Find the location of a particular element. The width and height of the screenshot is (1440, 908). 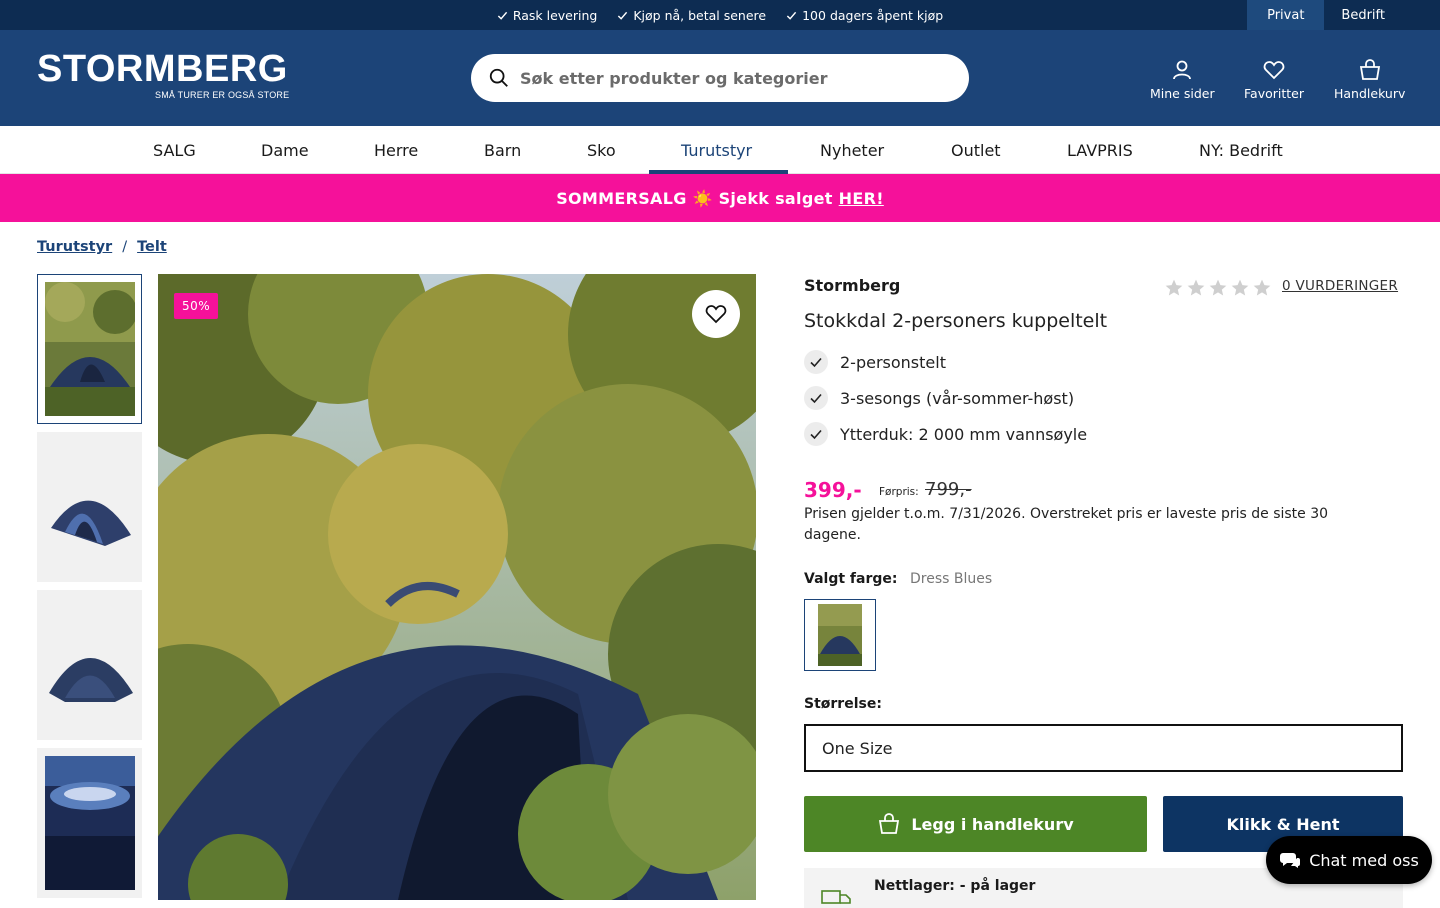

usp-label: Kjøp nå, betal senere is located at coordinates (700, 15).